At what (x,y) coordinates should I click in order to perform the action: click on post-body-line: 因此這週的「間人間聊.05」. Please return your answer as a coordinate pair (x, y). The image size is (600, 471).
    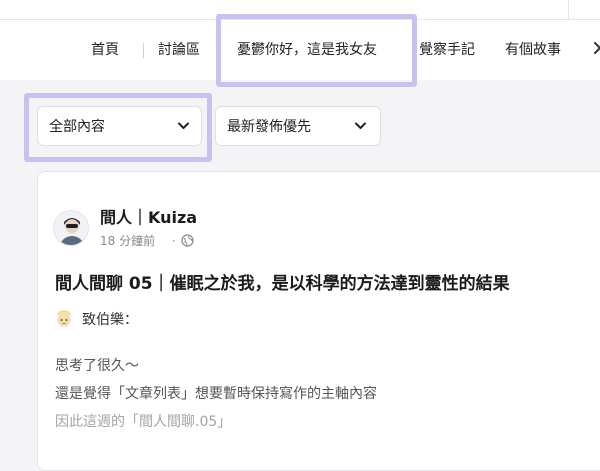
    Looking at the image, I should click on (143, 422).